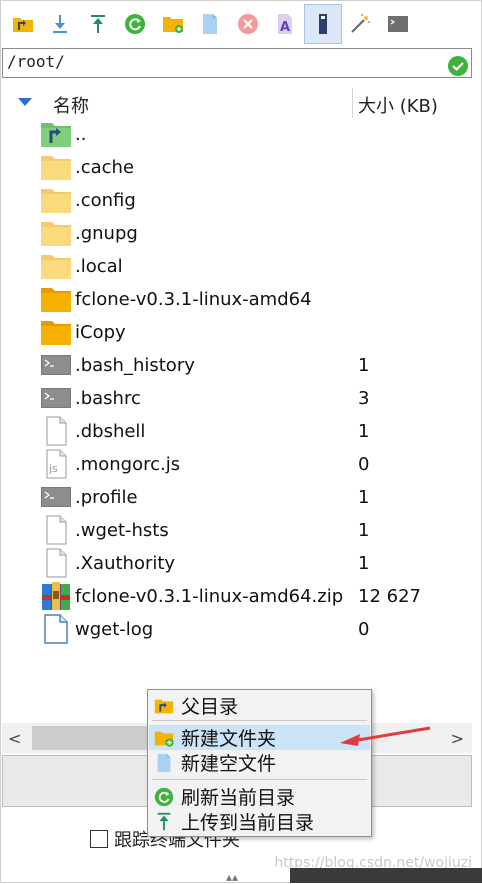 The image size is (482, 884). I want to click on annotation-arrow-icon, so click(385, 736).